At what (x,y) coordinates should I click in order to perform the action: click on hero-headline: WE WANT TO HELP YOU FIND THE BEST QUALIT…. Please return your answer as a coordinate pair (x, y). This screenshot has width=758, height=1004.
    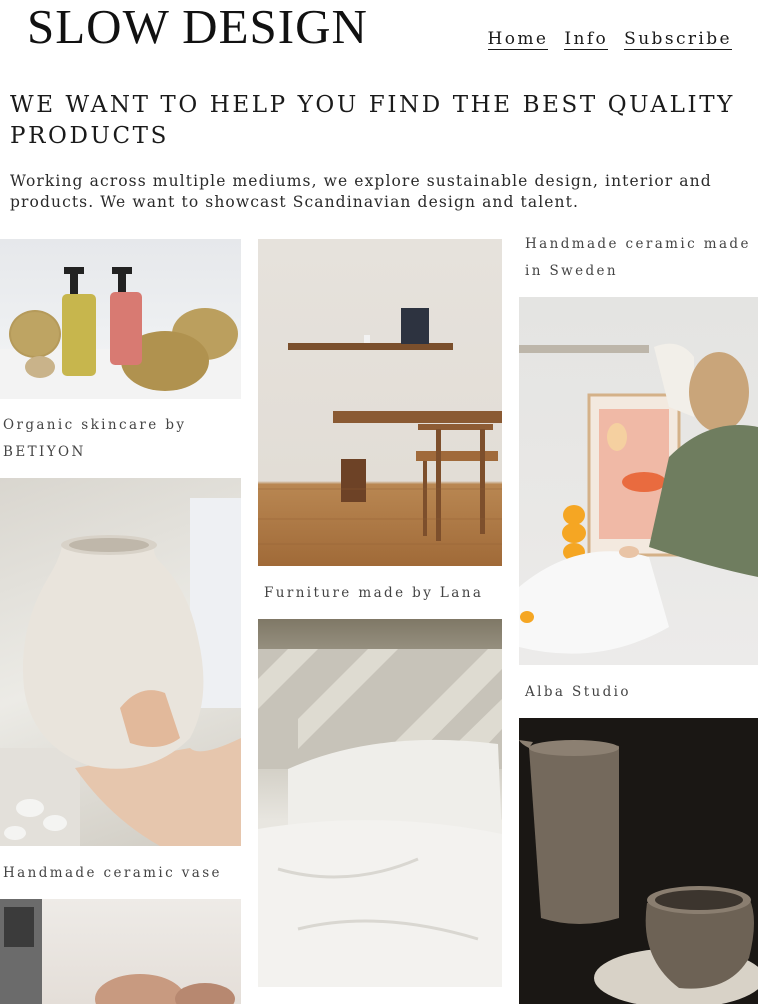
    Looking at the image, I should click on (372, 120).